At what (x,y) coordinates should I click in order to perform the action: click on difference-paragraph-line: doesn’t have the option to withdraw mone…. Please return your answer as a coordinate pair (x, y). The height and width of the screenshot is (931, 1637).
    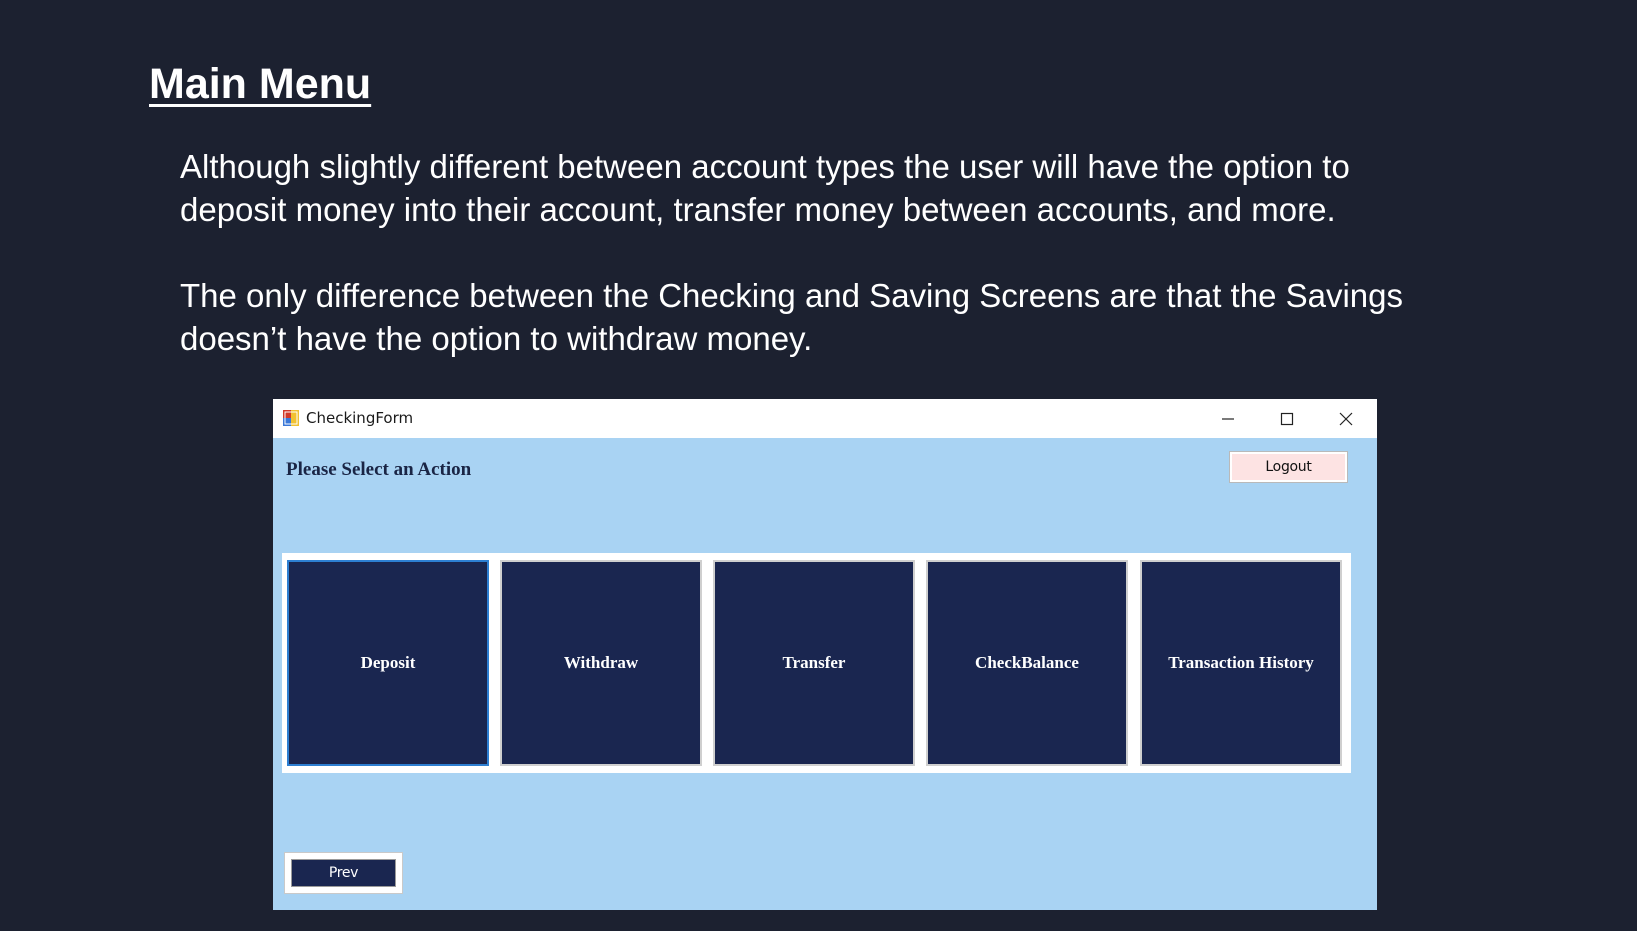
    Looking at the image, I should click on (496, 338).